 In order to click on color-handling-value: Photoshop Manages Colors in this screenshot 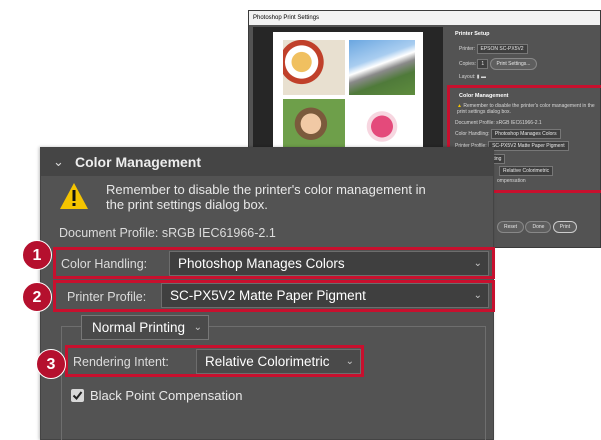, I will do `click(261, 263)`.